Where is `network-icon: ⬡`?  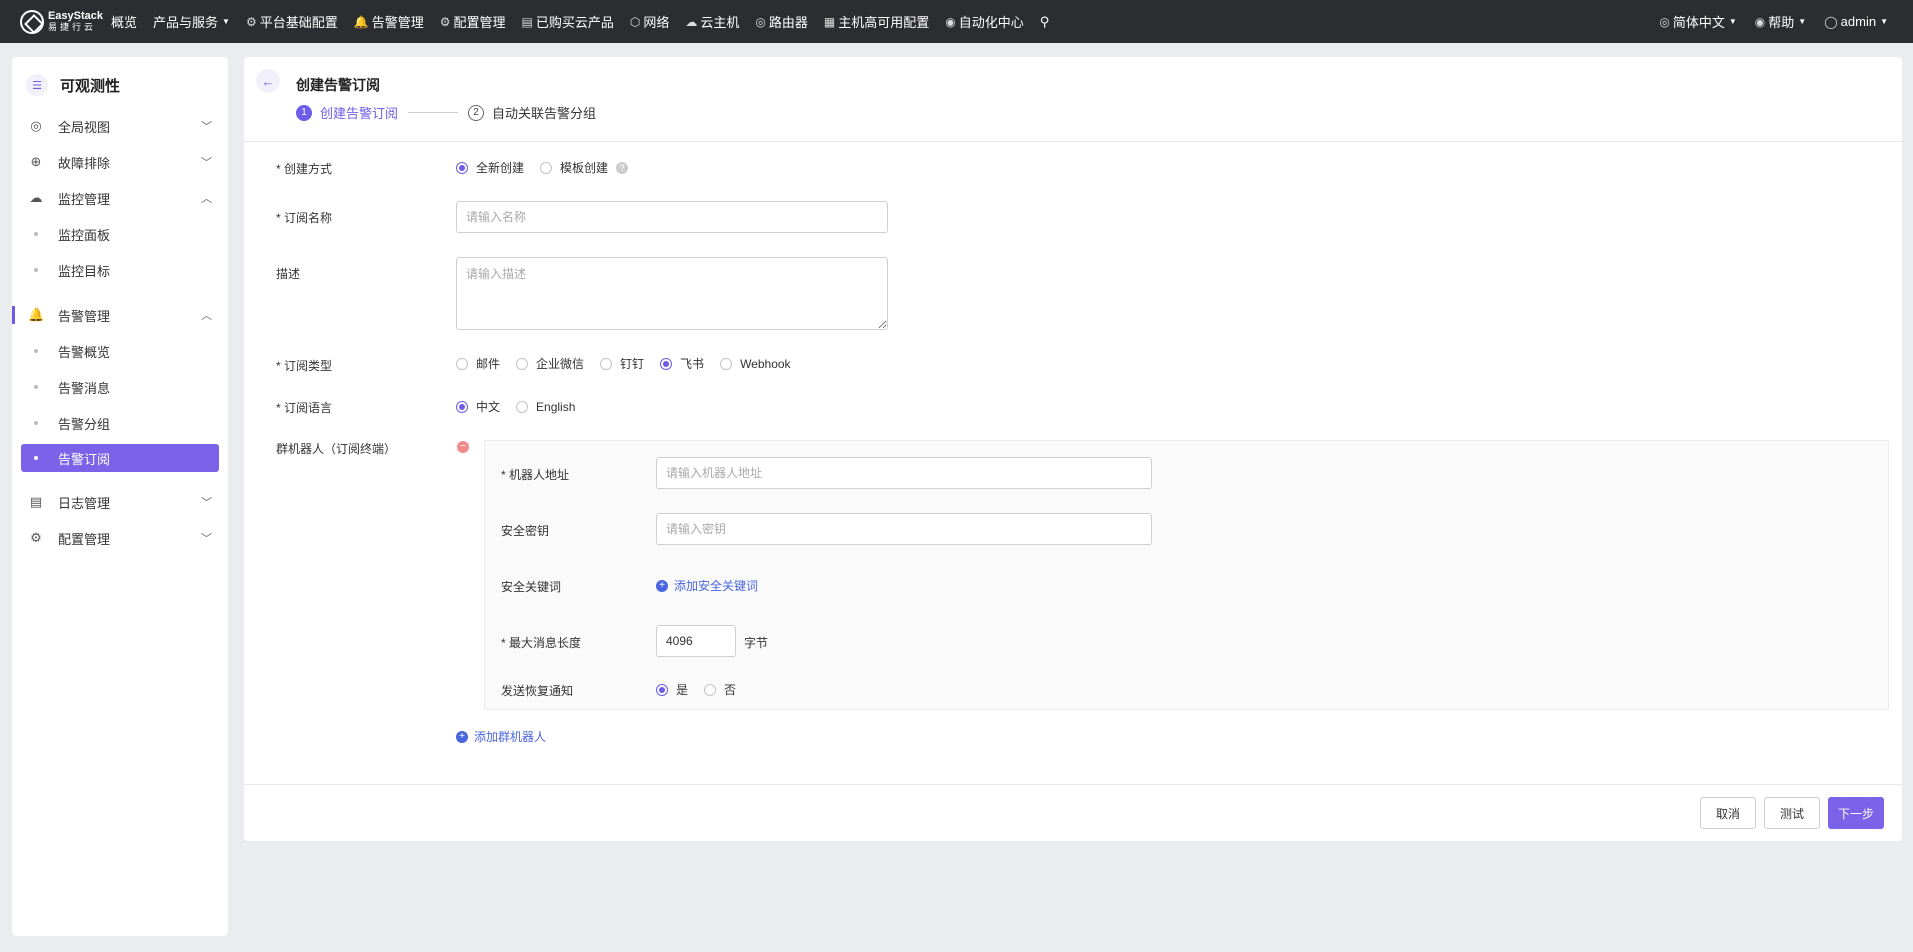 network-icon: ⬡ is located at coordinates (635, 21).